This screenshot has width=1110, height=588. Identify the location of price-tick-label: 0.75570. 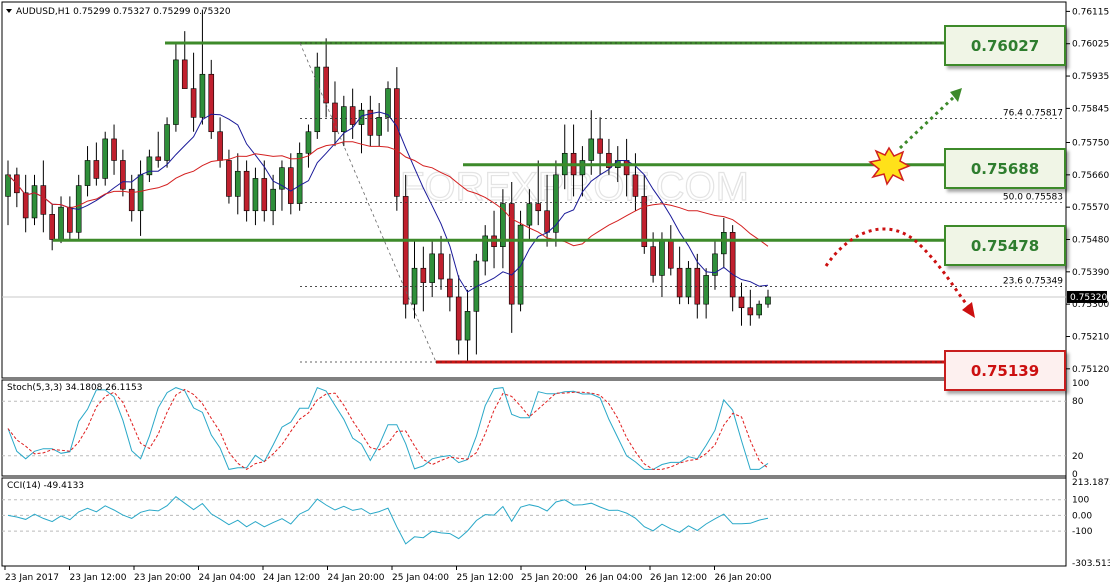
(1090, 208).